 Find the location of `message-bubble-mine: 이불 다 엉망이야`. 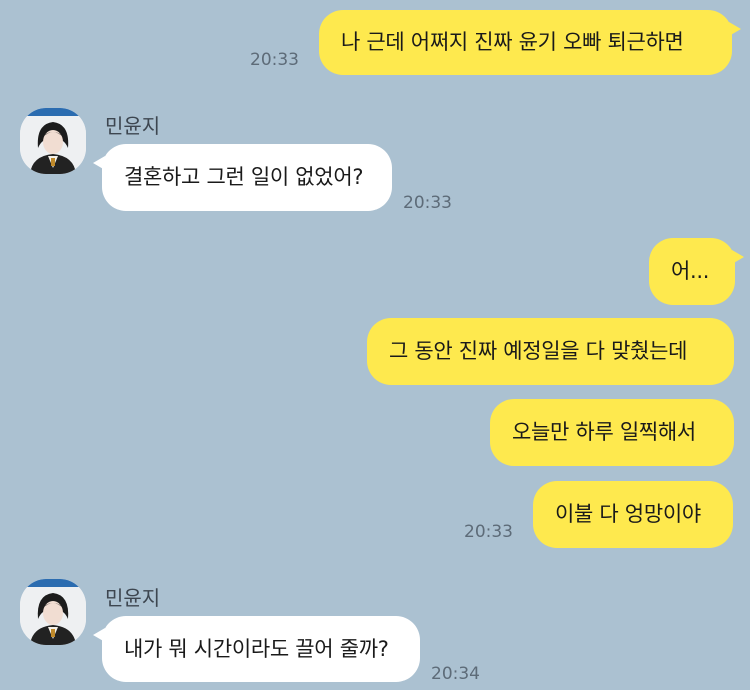

message-bubble-mine: 이불 다 엉망이야 is located at coordinates (633, 514).